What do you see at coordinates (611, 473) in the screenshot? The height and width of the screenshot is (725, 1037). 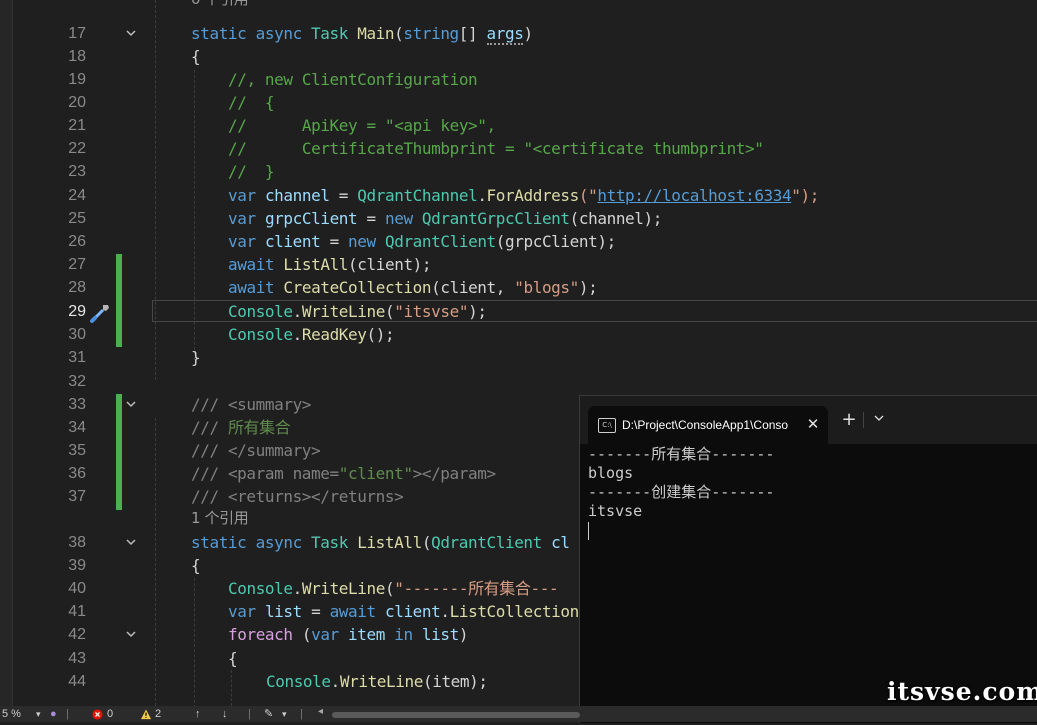 I see `terminal-line: blogs` at bounding box center [611, 473].